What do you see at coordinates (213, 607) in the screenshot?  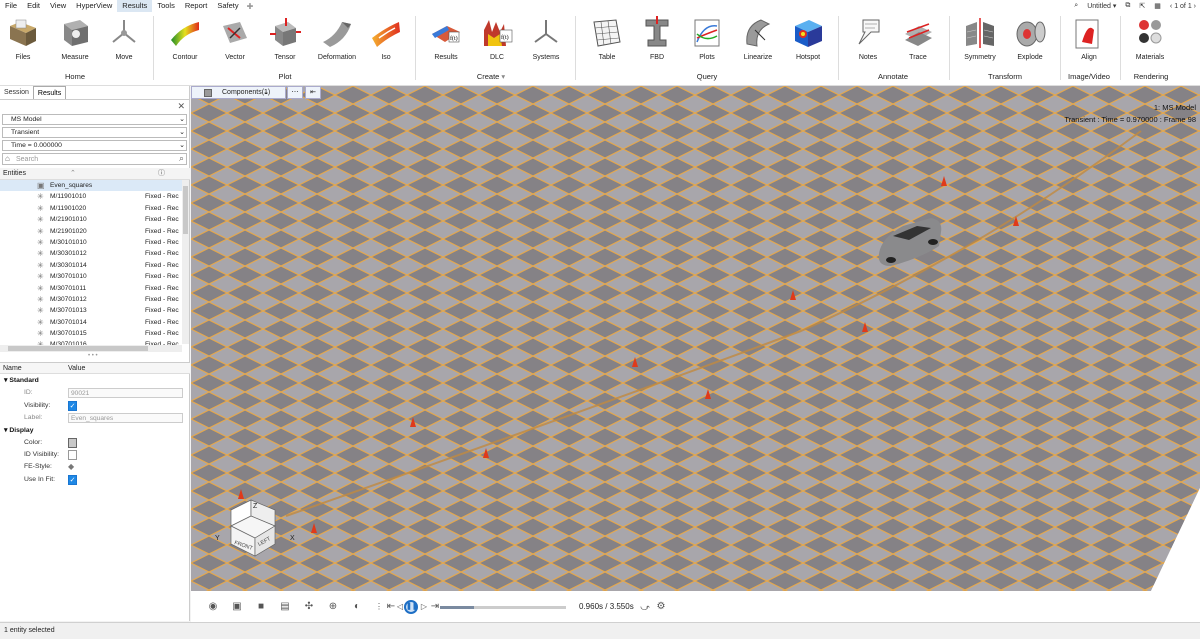 I see `eye-icon: ◉` at bounding box center [213, 607].